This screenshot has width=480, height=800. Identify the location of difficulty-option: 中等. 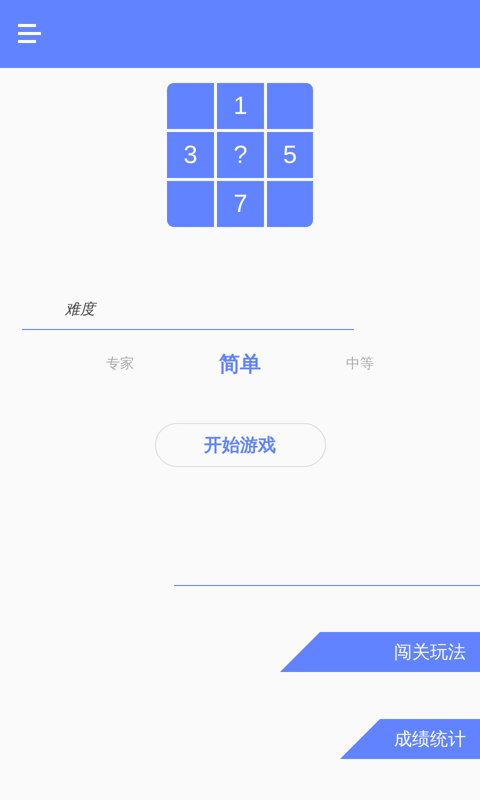
(360, 364).